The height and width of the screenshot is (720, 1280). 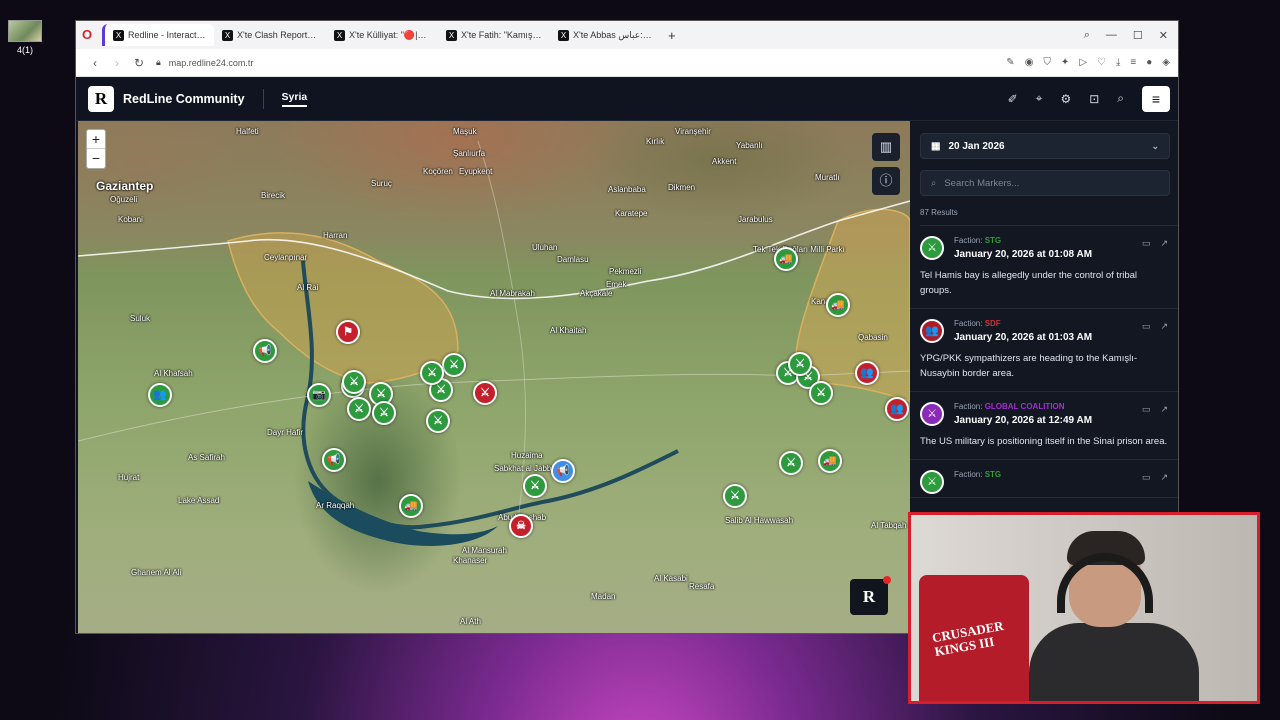 I want to click on place-label: Gaziantep, so click(x=125, y=186).